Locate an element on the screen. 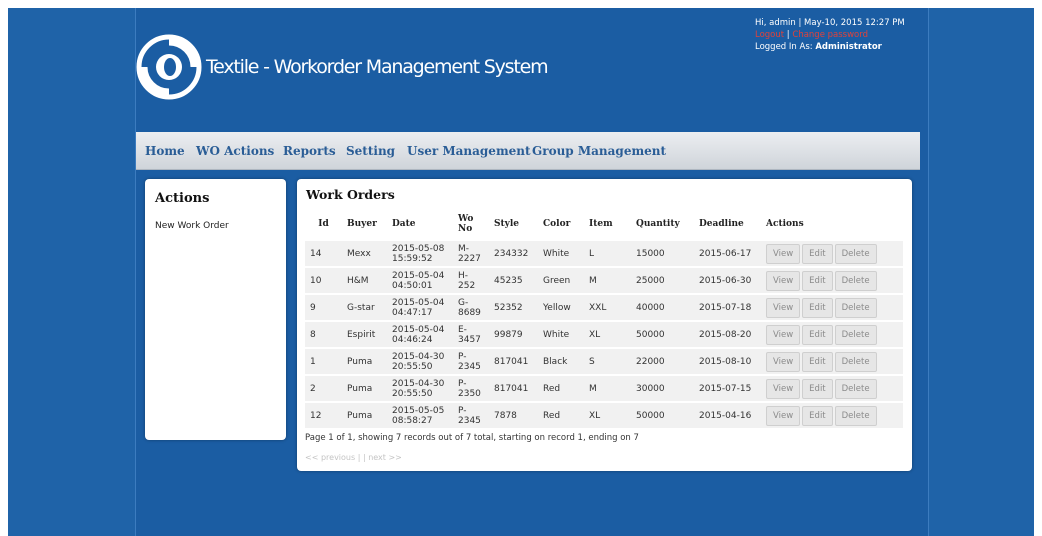  logged-in-status: Logged In As: Administrator is located at coordinates (830, 47).